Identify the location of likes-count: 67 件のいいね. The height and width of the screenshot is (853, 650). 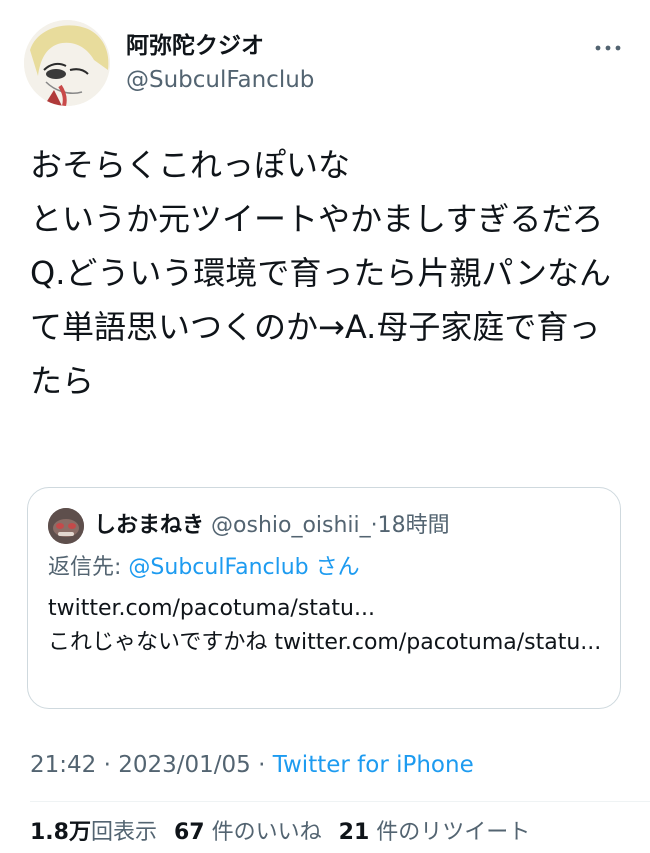
(248, 832).